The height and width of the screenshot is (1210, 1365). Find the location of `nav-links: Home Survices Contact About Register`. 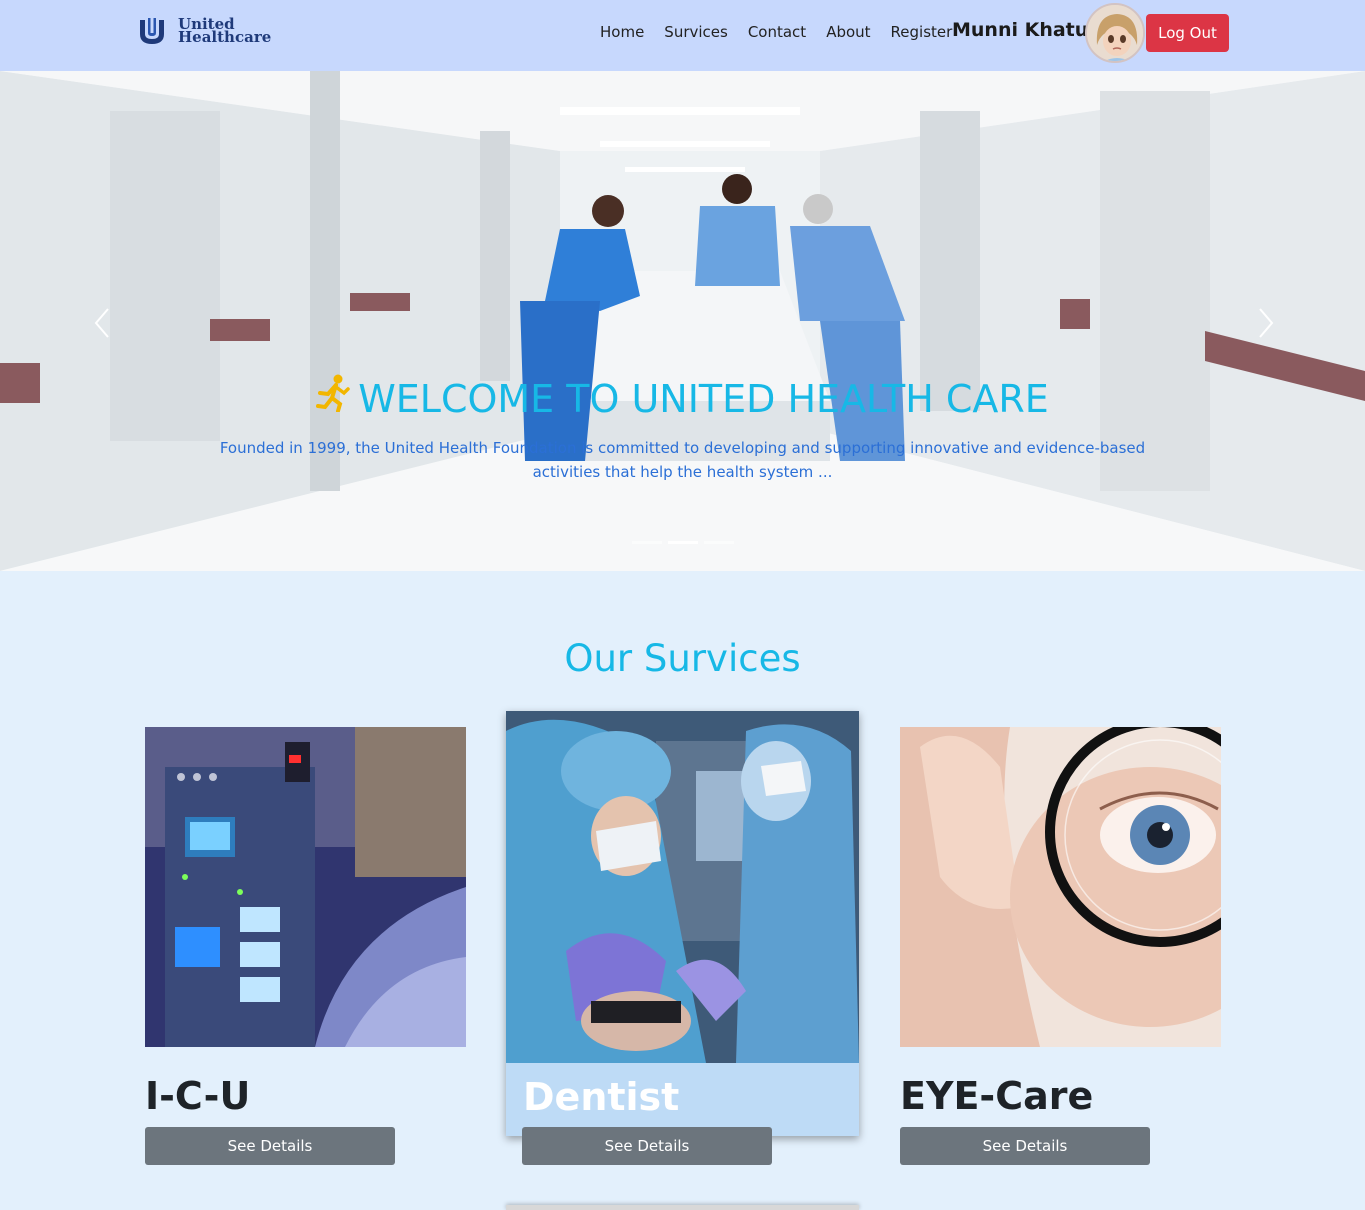

nav-links: Home Survices Contact About Register is located at coordinates (786, 32).